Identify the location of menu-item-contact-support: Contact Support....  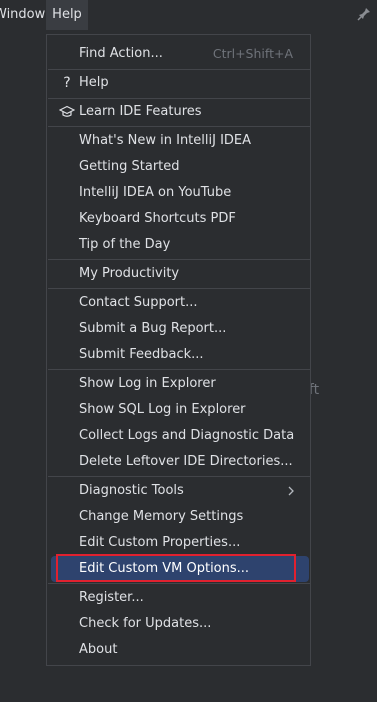
(178, 303).